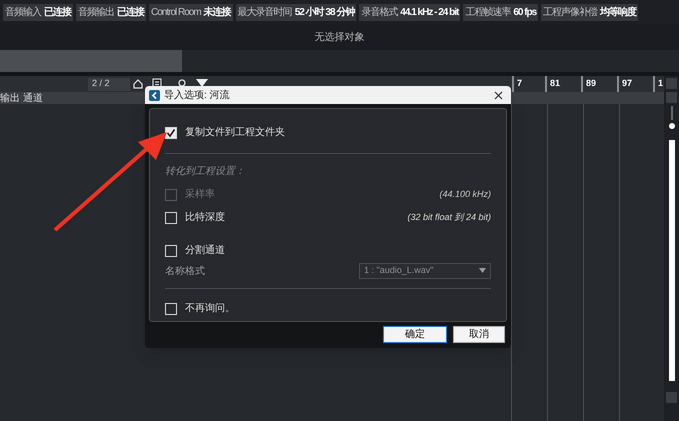  Describe the element at coordinates (96, 13) in the screenshot. I see `status-label: 音频输出` at that location.